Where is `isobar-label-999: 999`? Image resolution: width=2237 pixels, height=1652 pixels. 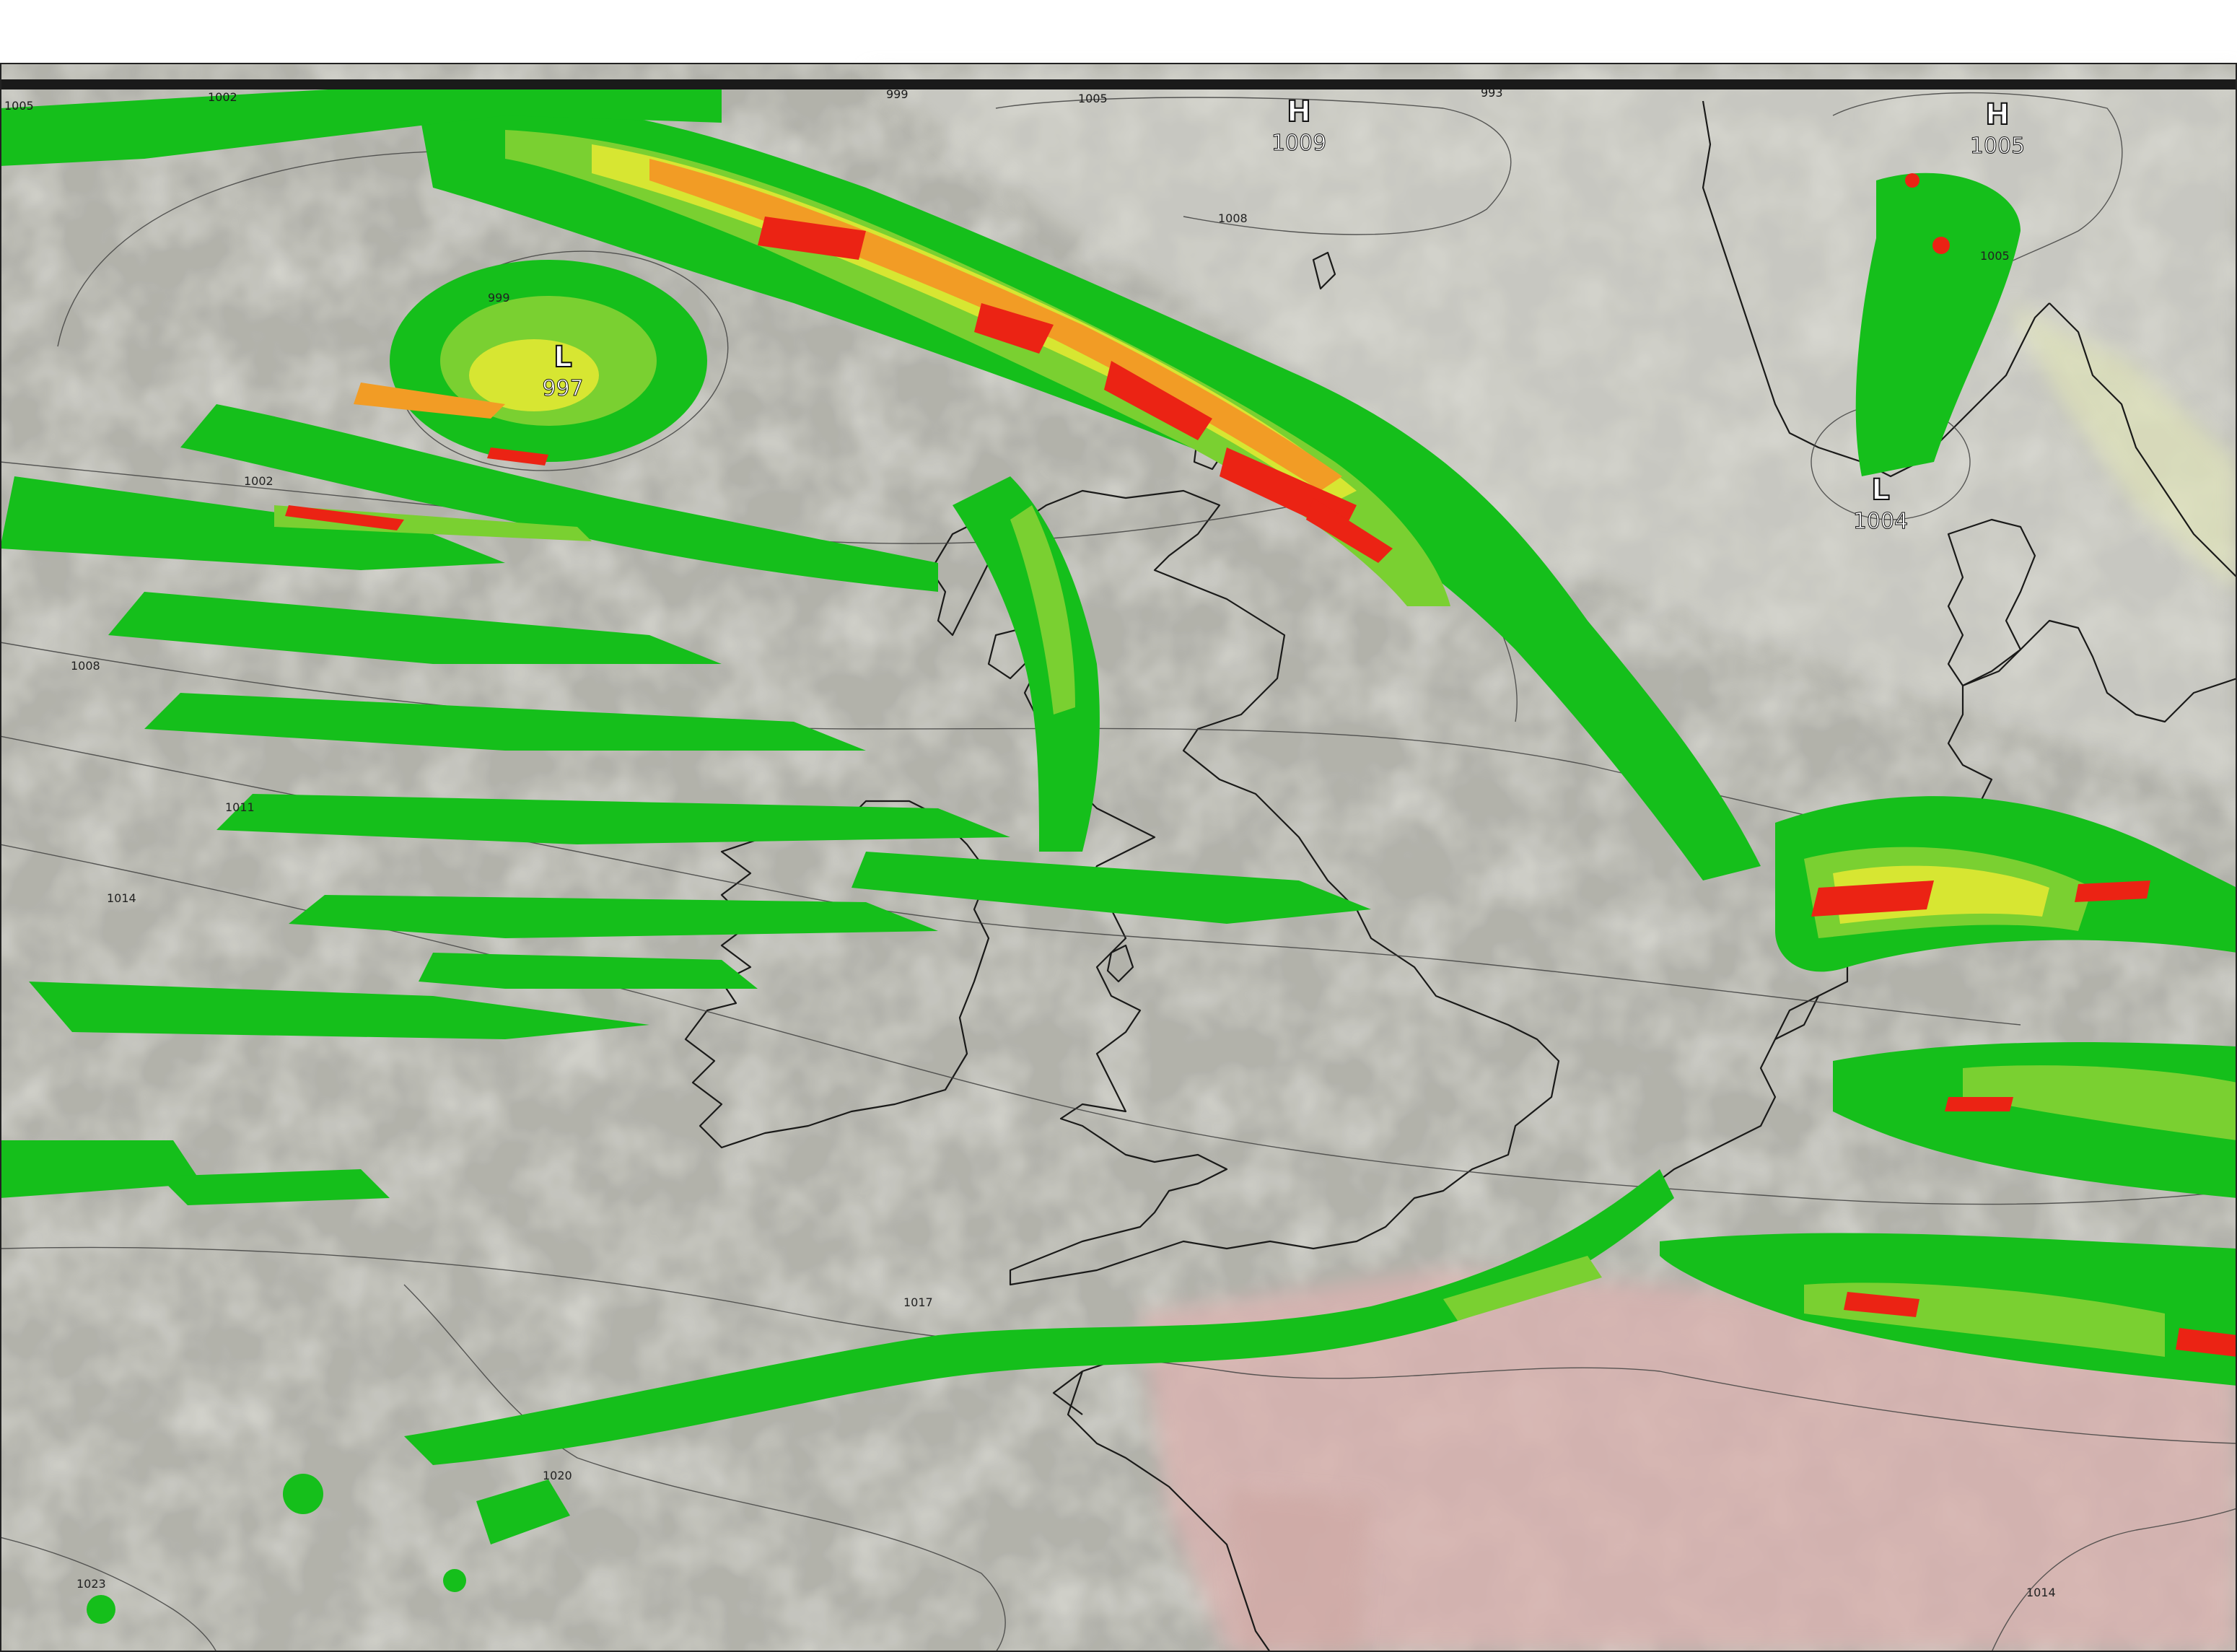
isobar-label-999: 999 is located at coordinates (499, 298).